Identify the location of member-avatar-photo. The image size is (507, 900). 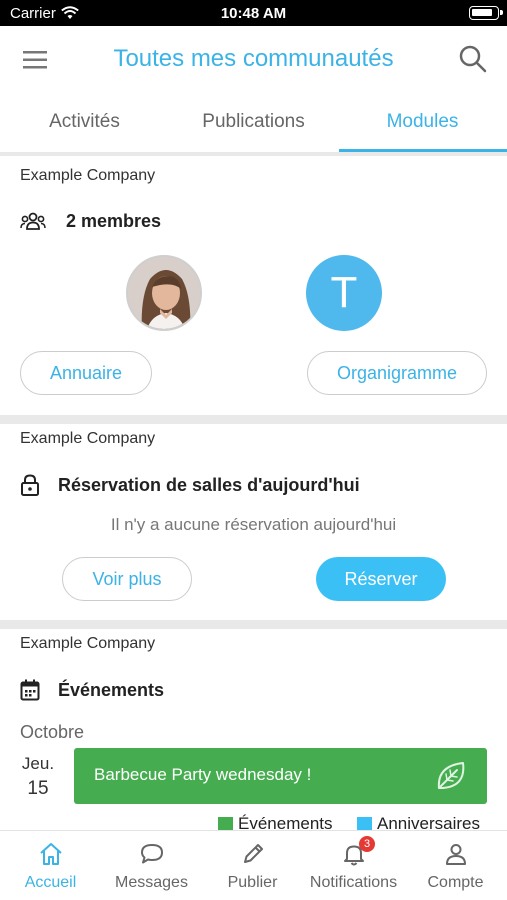
(164, 293).